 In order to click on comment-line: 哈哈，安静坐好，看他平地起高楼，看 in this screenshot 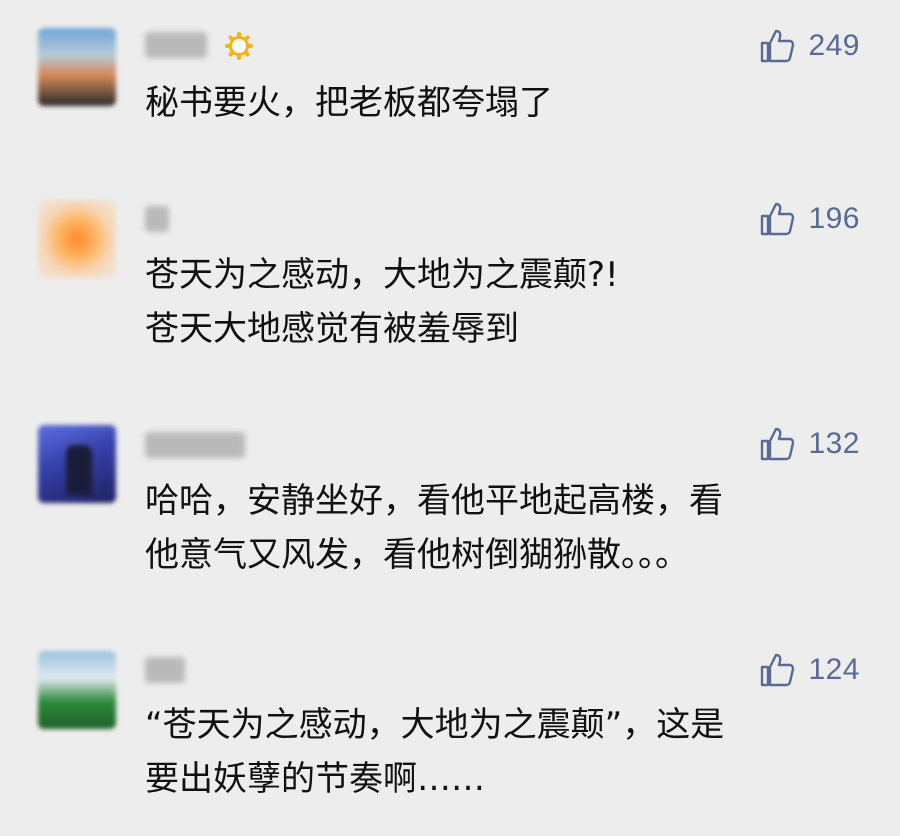, I will do `click(434, 501)`.